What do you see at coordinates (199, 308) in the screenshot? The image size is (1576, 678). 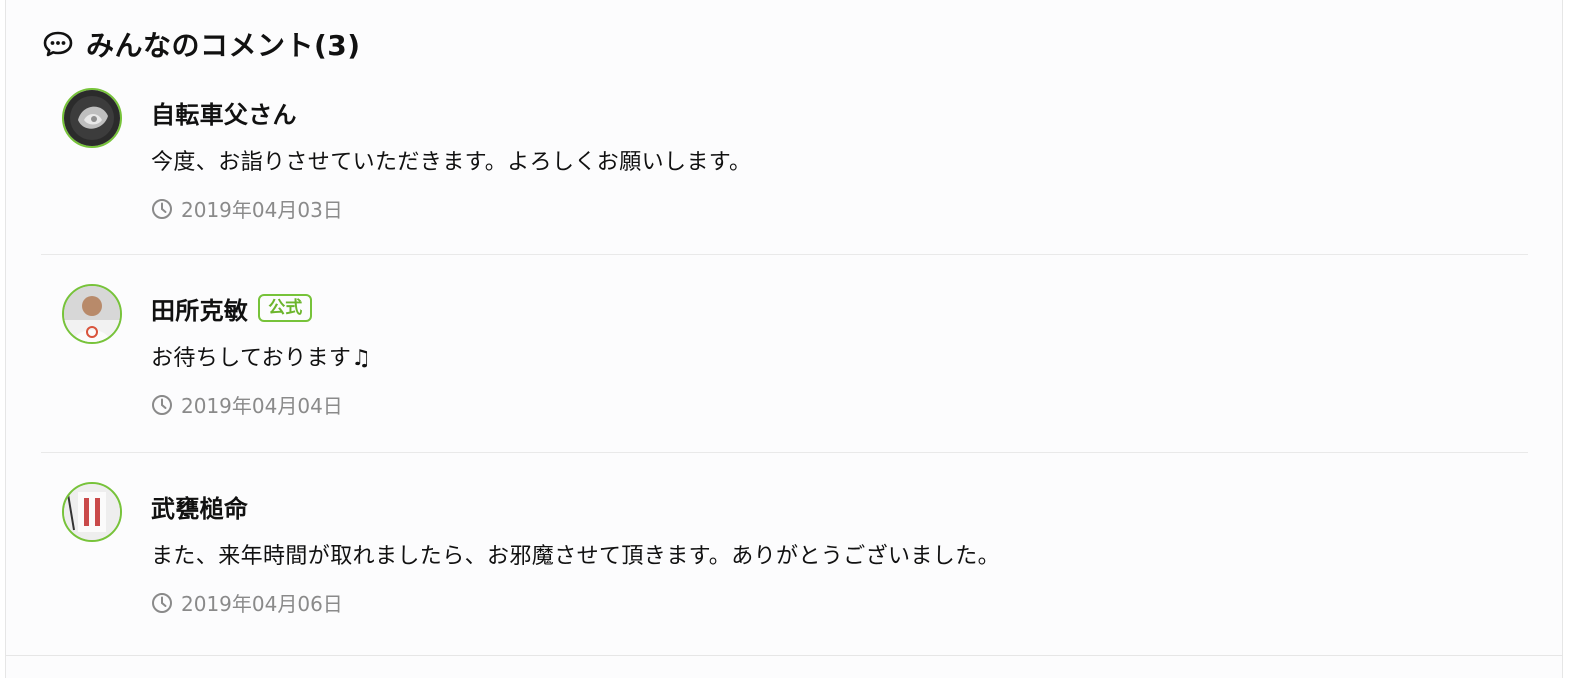 I see `comment-author: 田所克敏` at bounding box center [199, 308].